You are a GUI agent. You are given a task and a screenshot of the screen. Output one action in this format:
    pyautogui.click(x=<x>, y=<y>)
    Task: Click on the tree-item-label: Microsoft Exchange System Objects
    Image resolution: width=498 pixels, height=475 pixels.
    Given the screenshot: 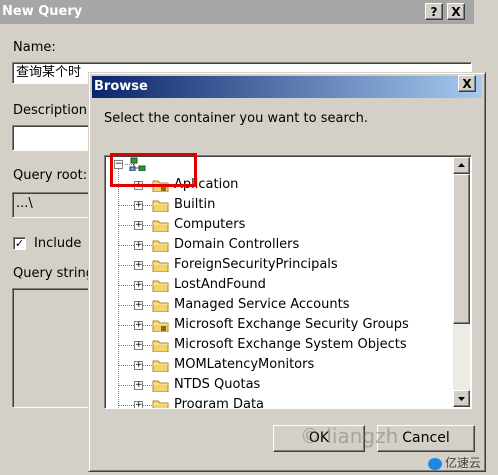 What is the action you would take?
    pyautogui.click(x=290, y=344)
    